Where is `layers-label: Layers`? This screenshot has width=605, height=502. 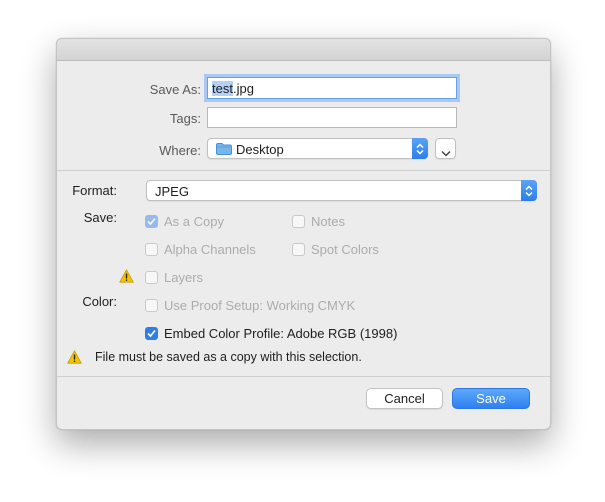 layers-label: Layers is located at coordinates (184, 277).